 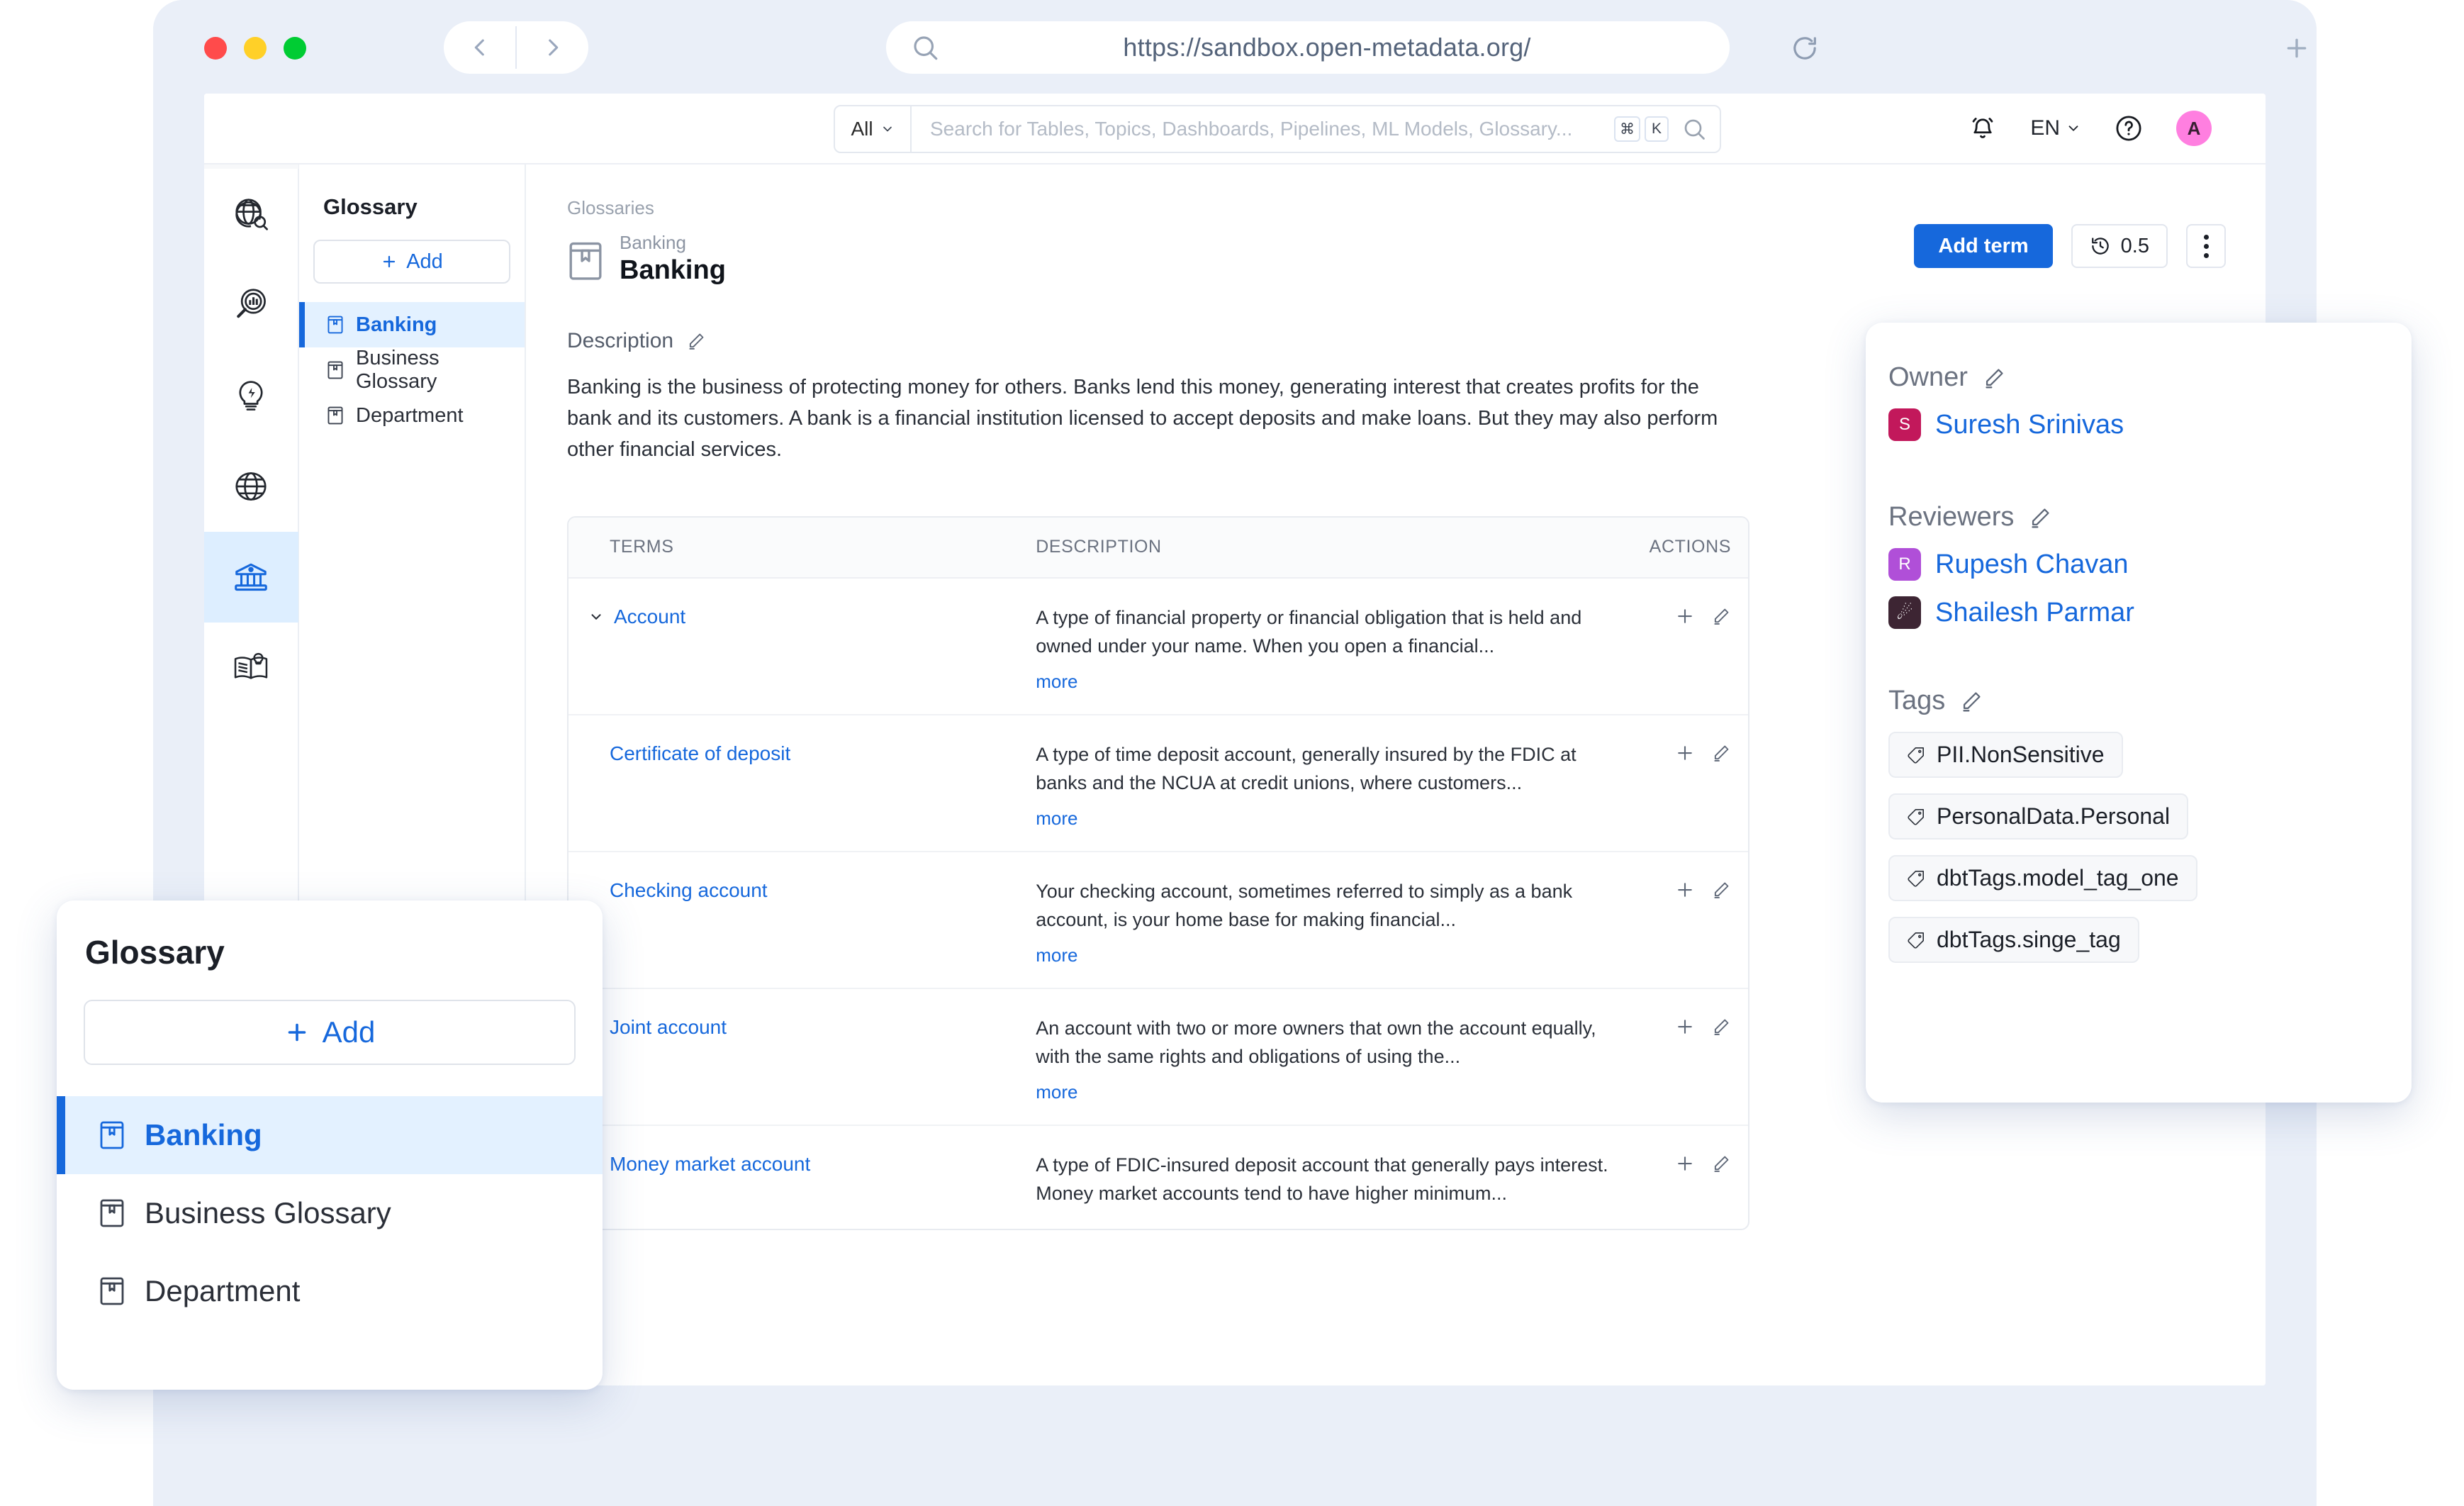 I want to click on breadcrumb: Glossaries, so click(x=1397, y=208).